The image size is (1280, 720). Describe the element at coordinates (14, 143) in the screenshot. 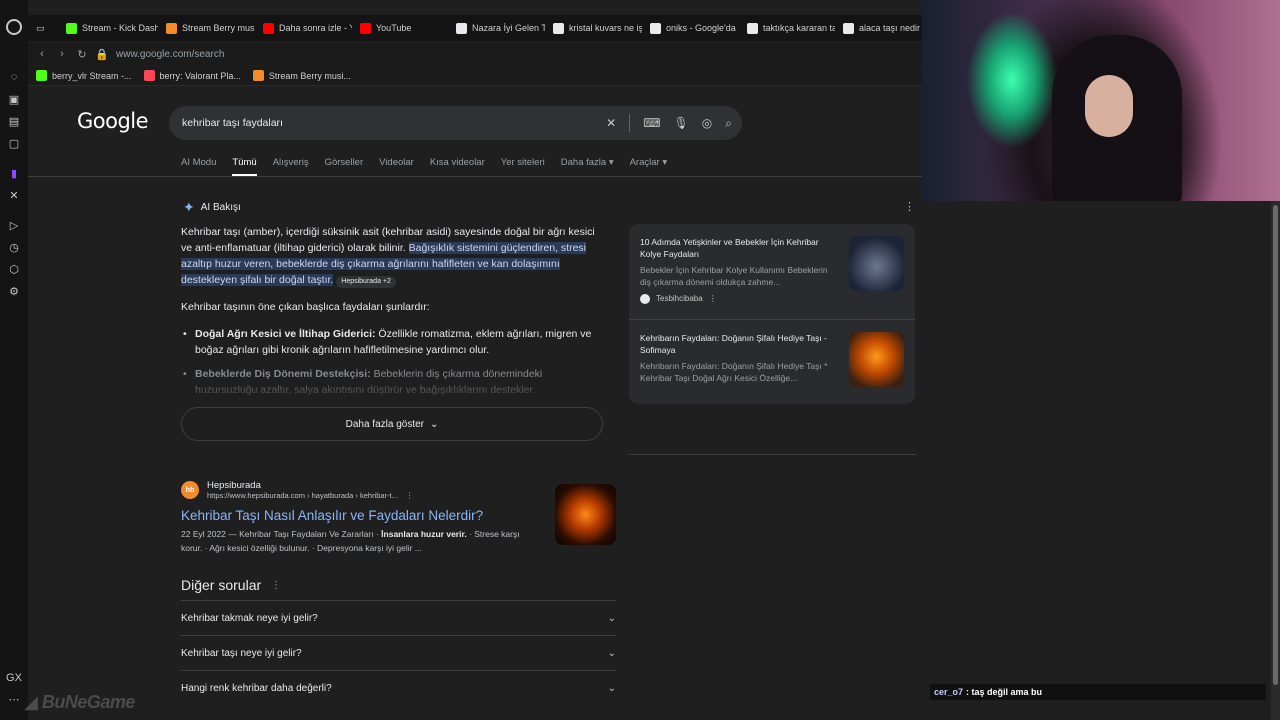

I see `messenger-icon: ▢` at that location.